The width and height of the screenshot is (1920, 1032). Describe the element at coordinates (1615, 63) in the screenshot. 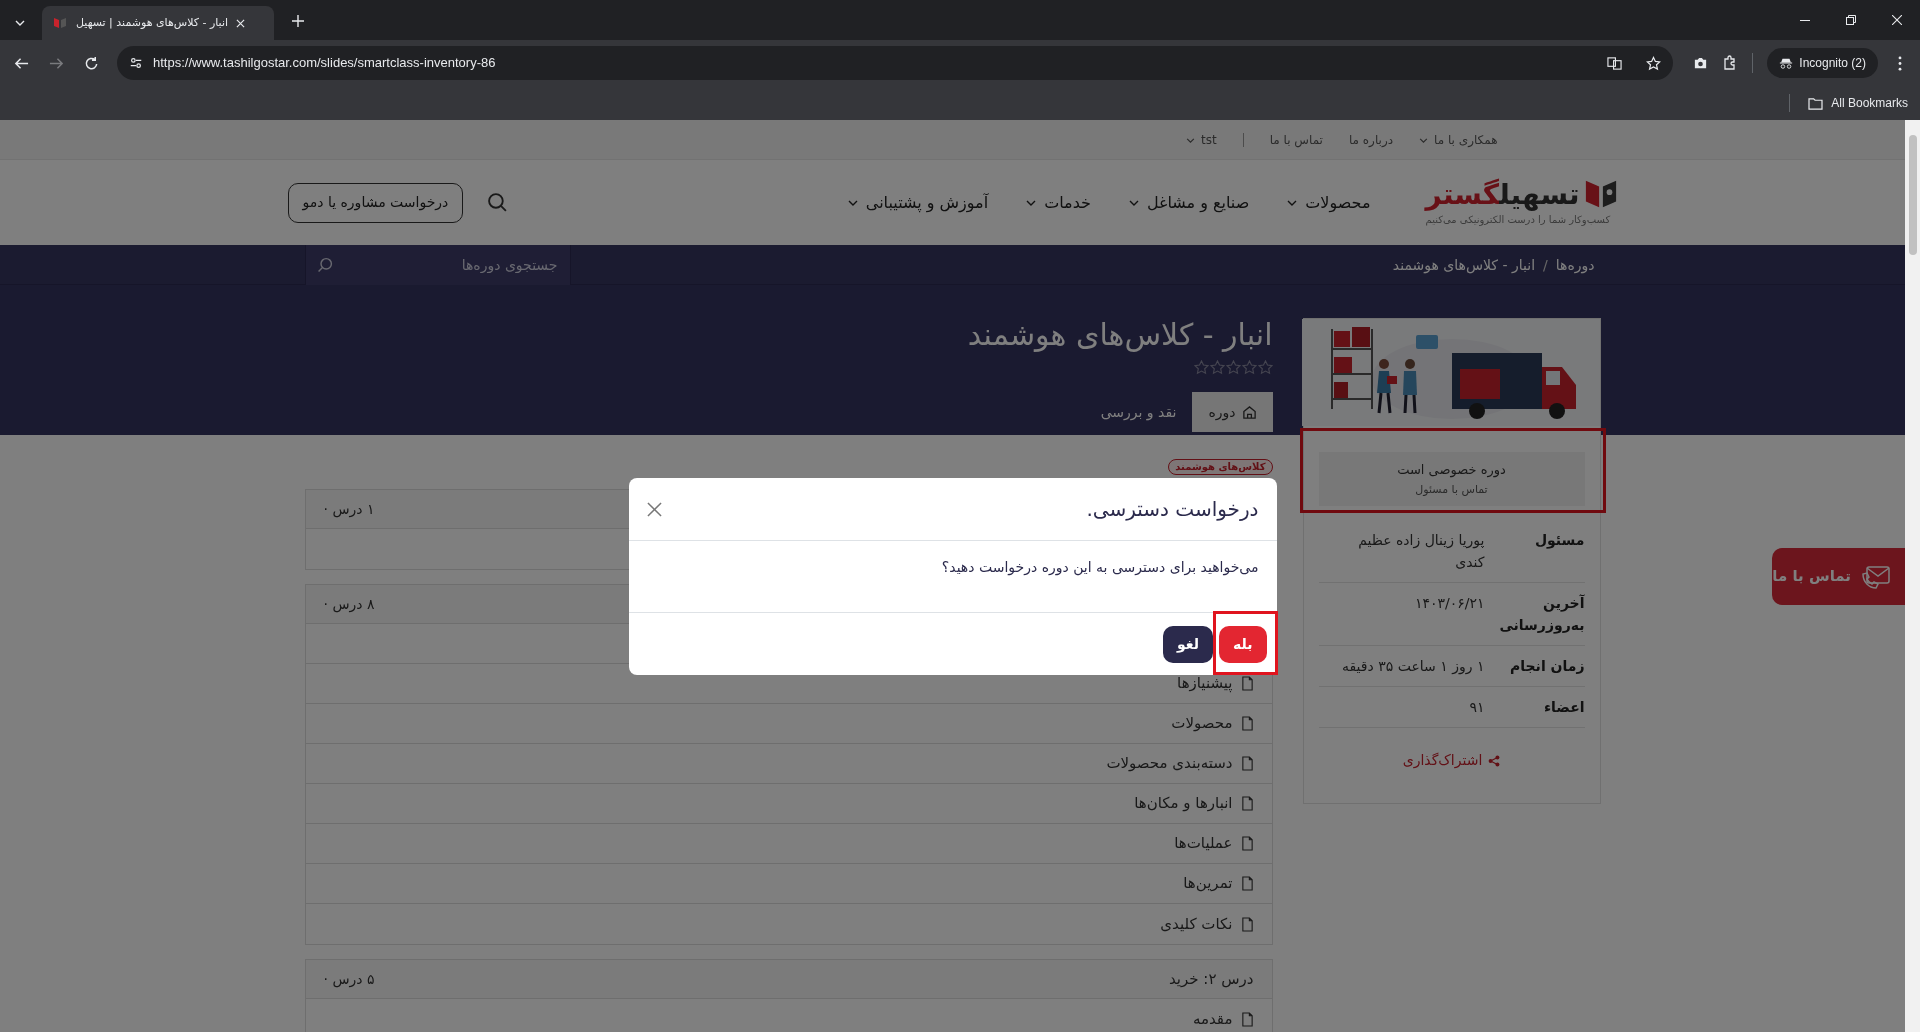

I see `translate-icon` at that location.